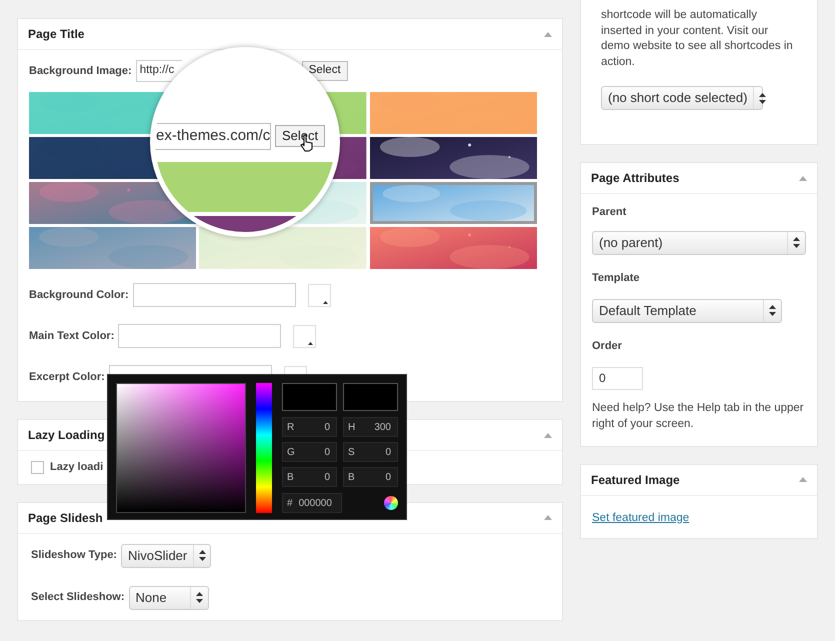 The width and height of the screenshot is (835, 641). What do you see at coordinates (698, 416) in the screenshot?
I see `help-text: Need help? Use the Help tab in the upper right of your screen.` at bounding box center [698, 416].